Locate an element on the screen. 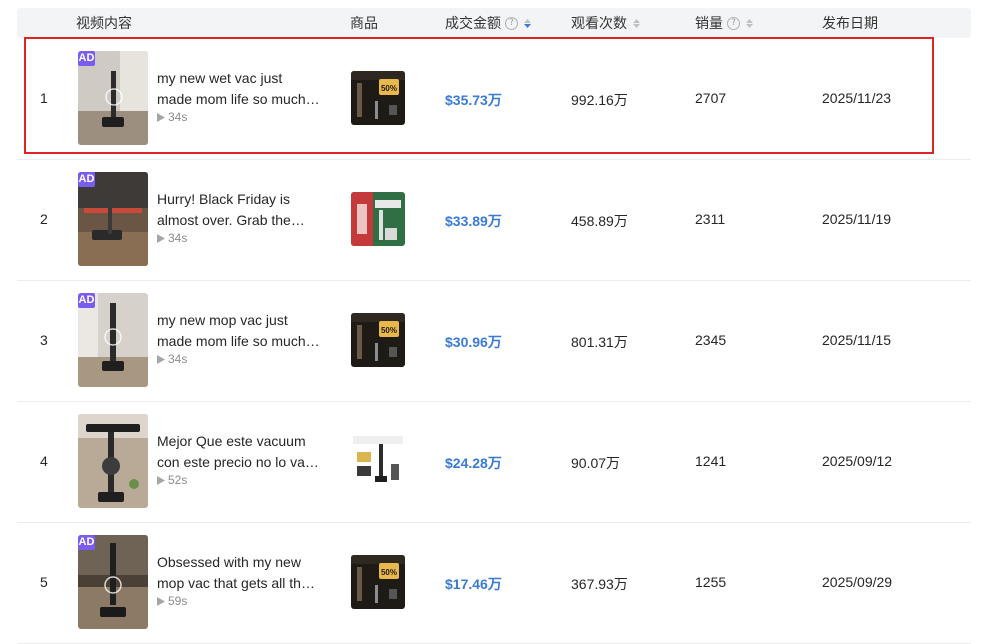  gmv-amount: $30.96万 is located at coordinates (473, 342).